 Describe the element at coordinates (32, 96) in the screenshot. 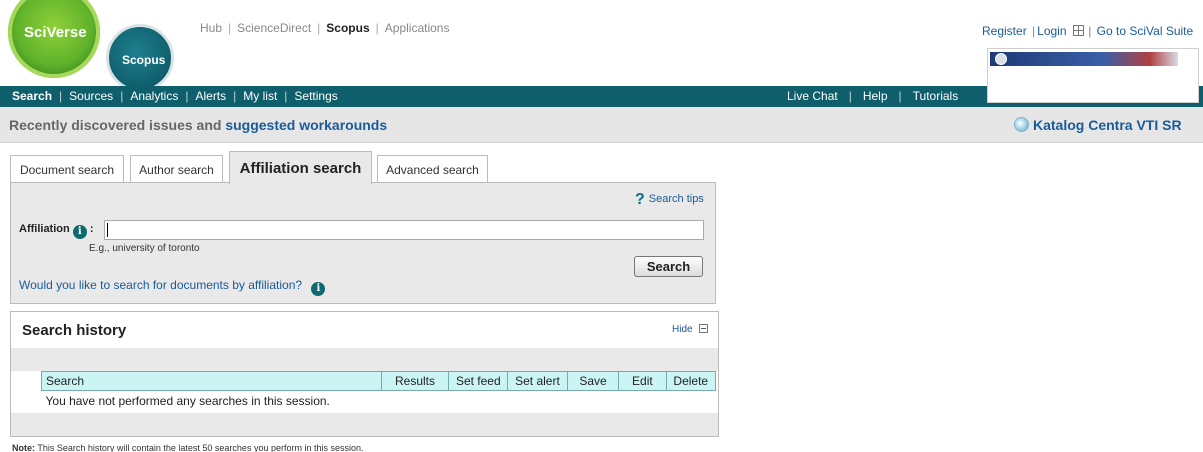

I see `nav-search: Search` at that location.